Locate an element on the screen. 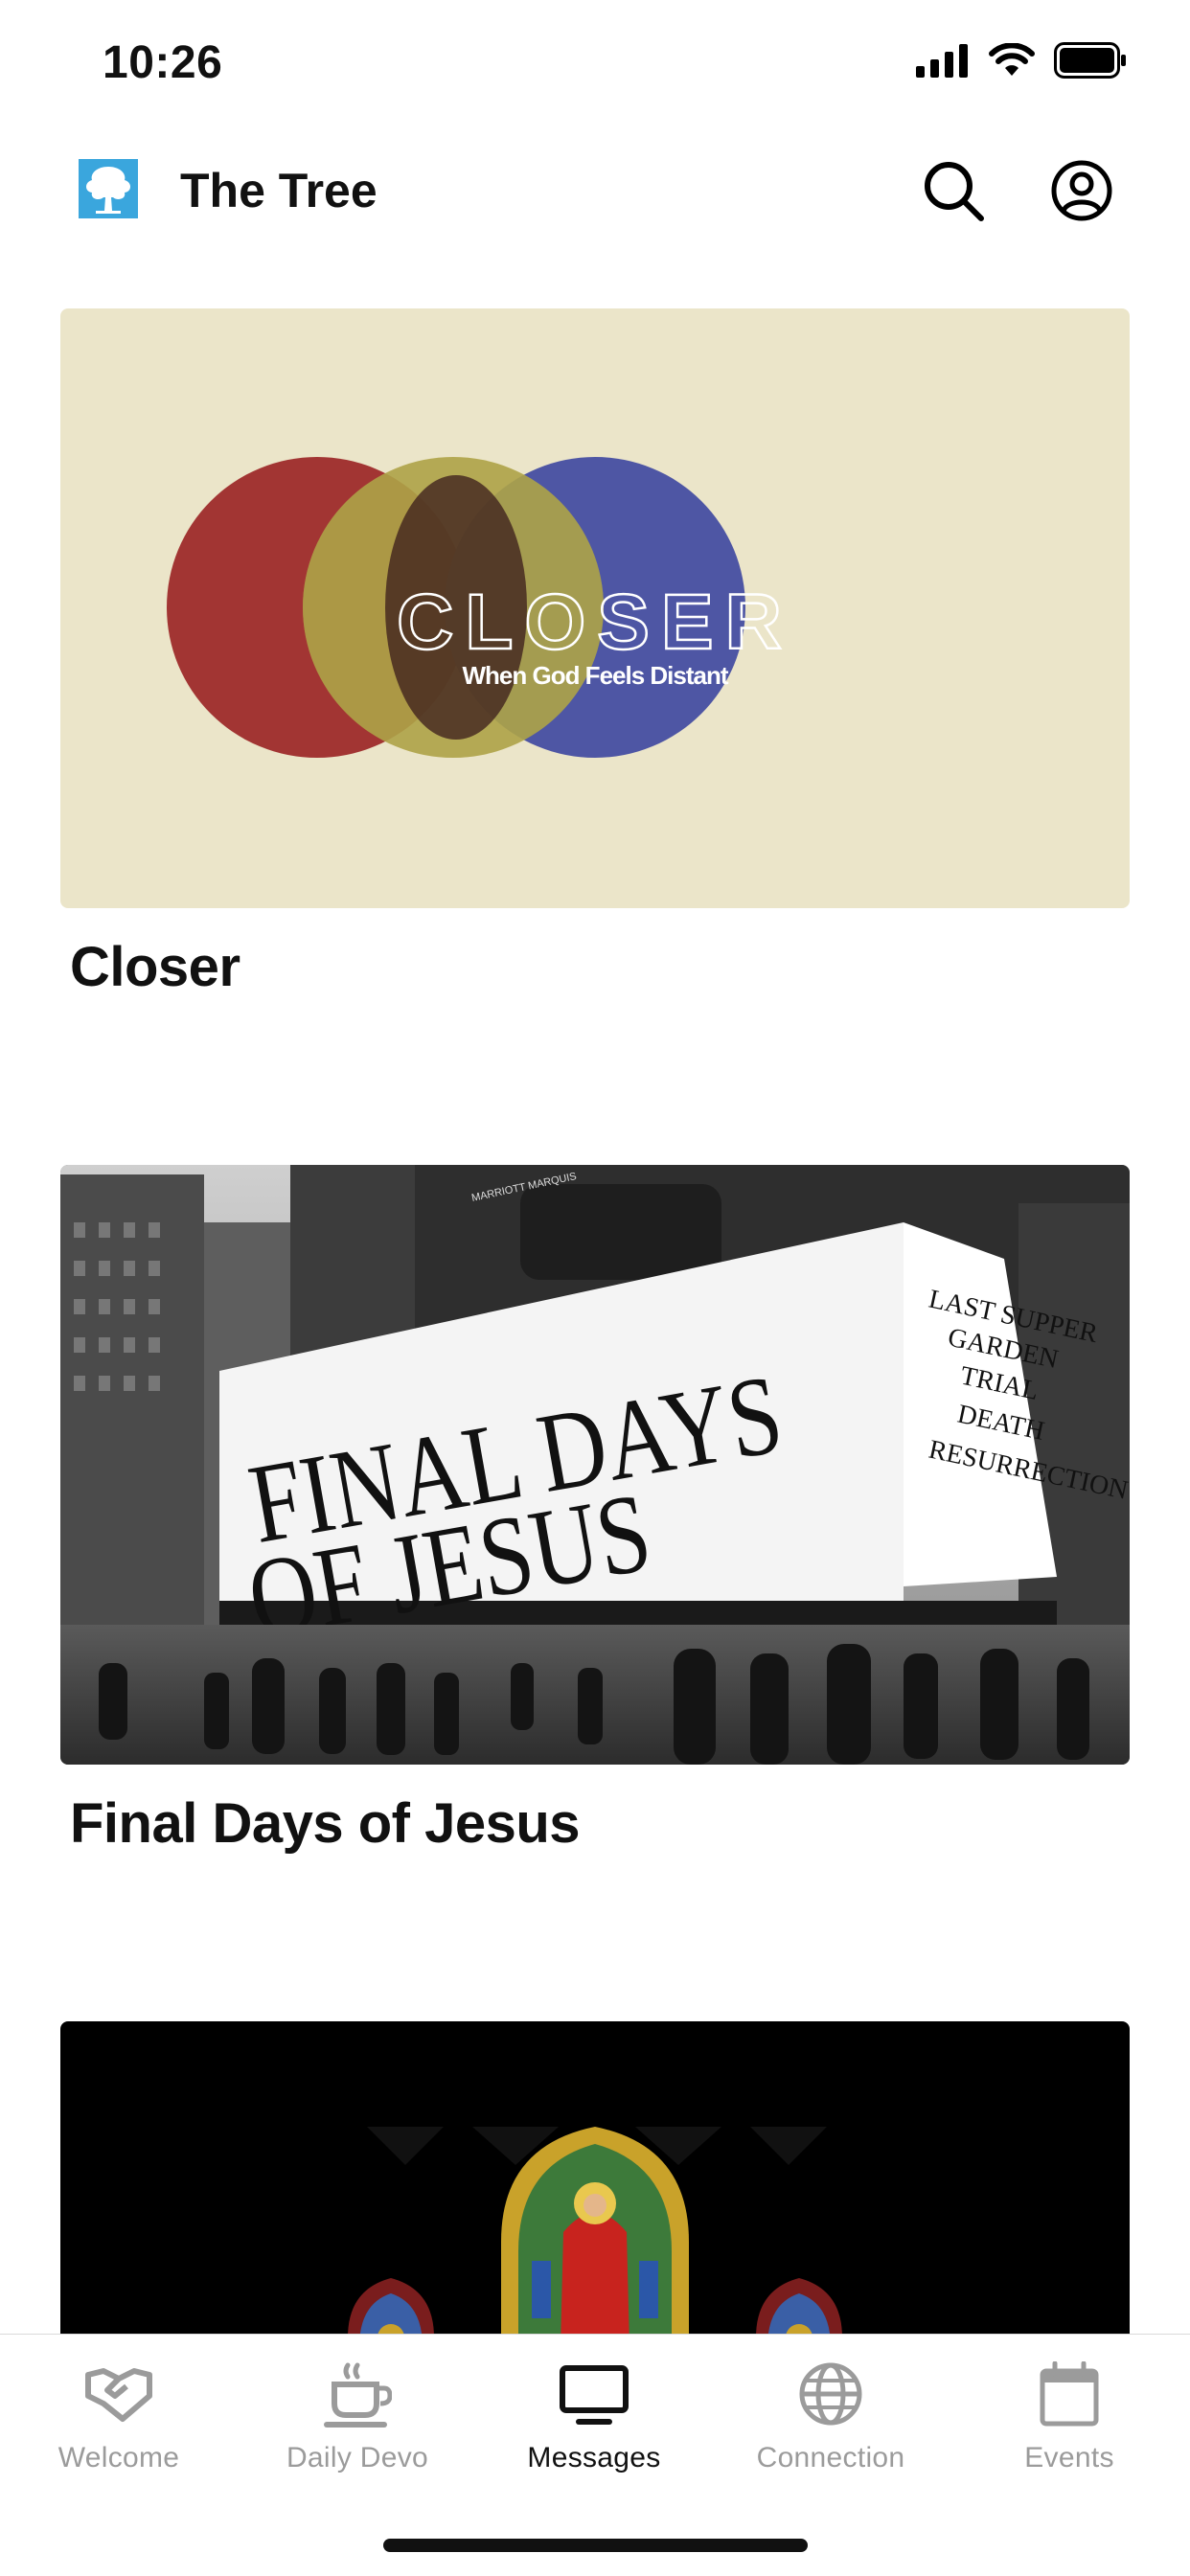 The height and width of the screenshot is (2576, 1190). tab-connection: Connection is located at coordinates (831, 2416).